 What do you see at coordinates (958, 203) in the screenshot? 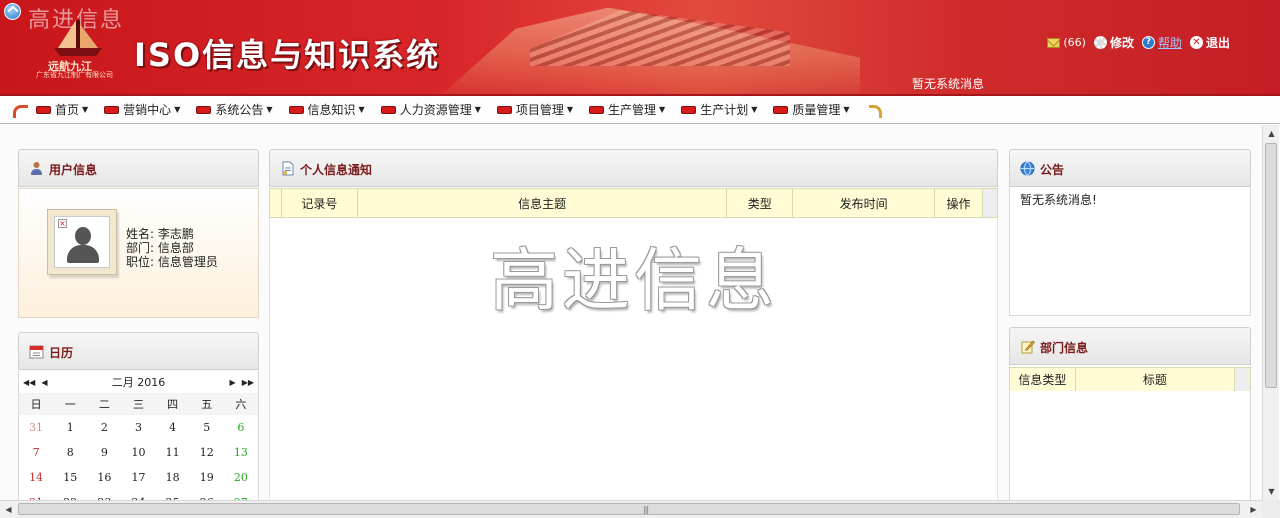
I see `column-header: 操作` at bounding box center [958, 203].